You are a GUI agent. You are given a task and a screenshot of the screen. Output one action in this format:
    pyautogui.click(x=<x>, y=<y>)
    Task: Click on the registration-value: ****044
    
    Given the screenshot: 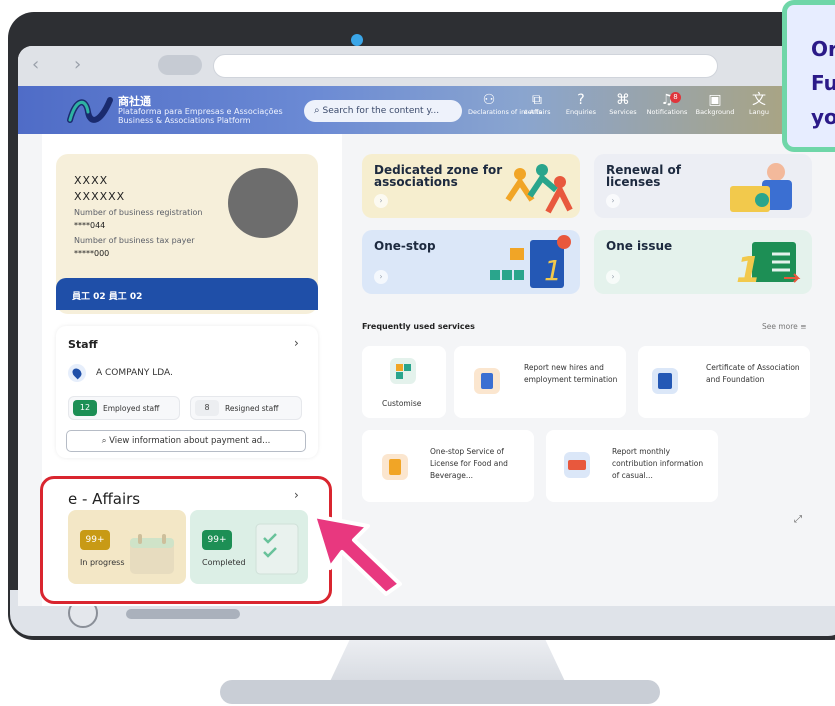 What is the action you would take?
    pyautogui.click(x=90, y=225)
    